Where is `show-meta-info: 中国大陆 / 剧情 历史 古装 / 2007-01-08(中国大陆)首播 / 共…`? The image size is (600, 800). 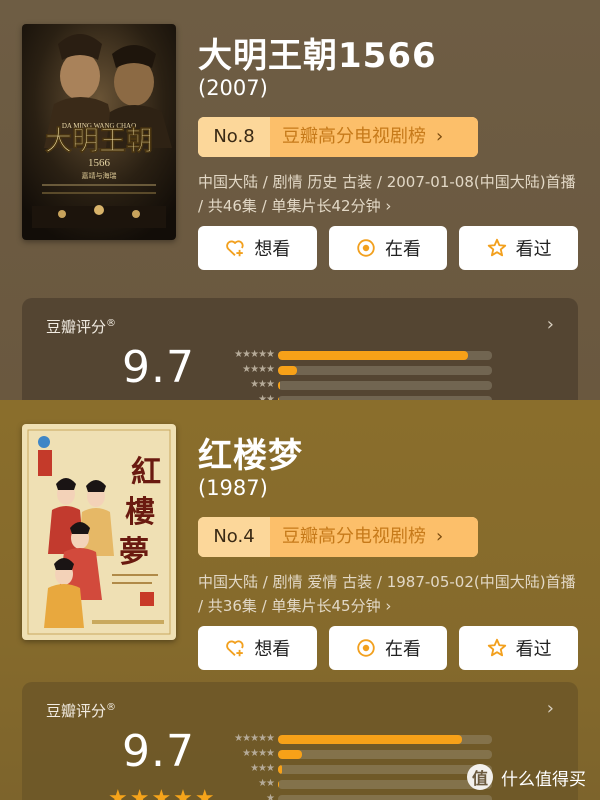
show-meta-info: 中国大陆 / 剧情 历史 古装 / 2007-01-08(中国大陆)首播 / 共… is located at coordinates (388, 194).